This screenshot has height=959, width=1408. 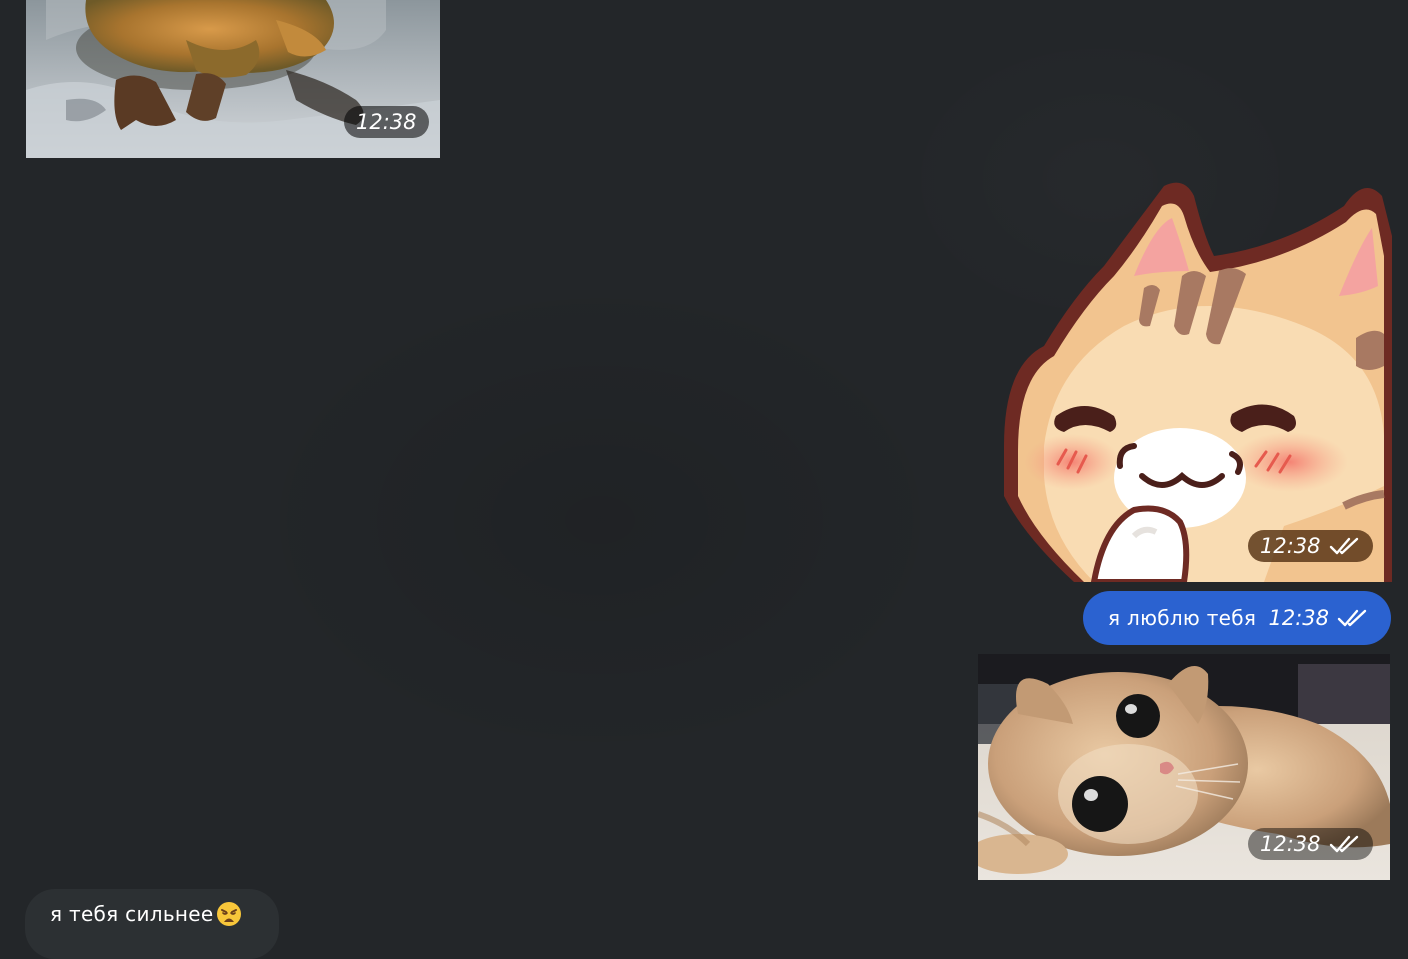 I want to click on sticker-message-cat: 12:38, so click(x=1189, y=379).